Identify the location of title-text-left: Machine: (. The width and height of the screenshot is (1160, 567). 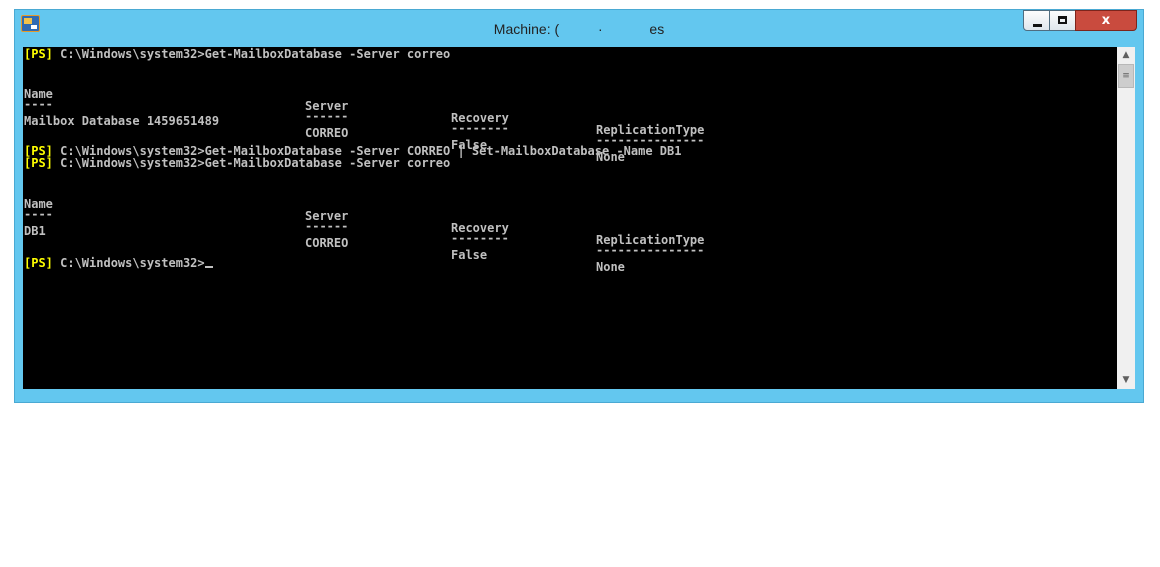
(526, 29).